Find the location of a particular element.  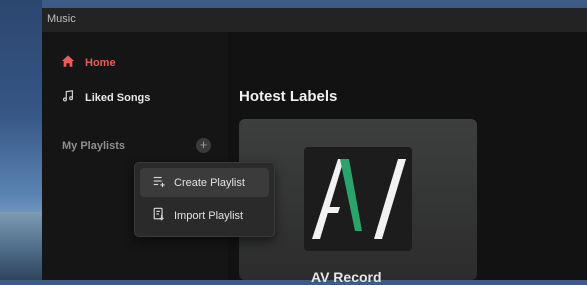

plus-icon: + is located at coordinates (203, 144).